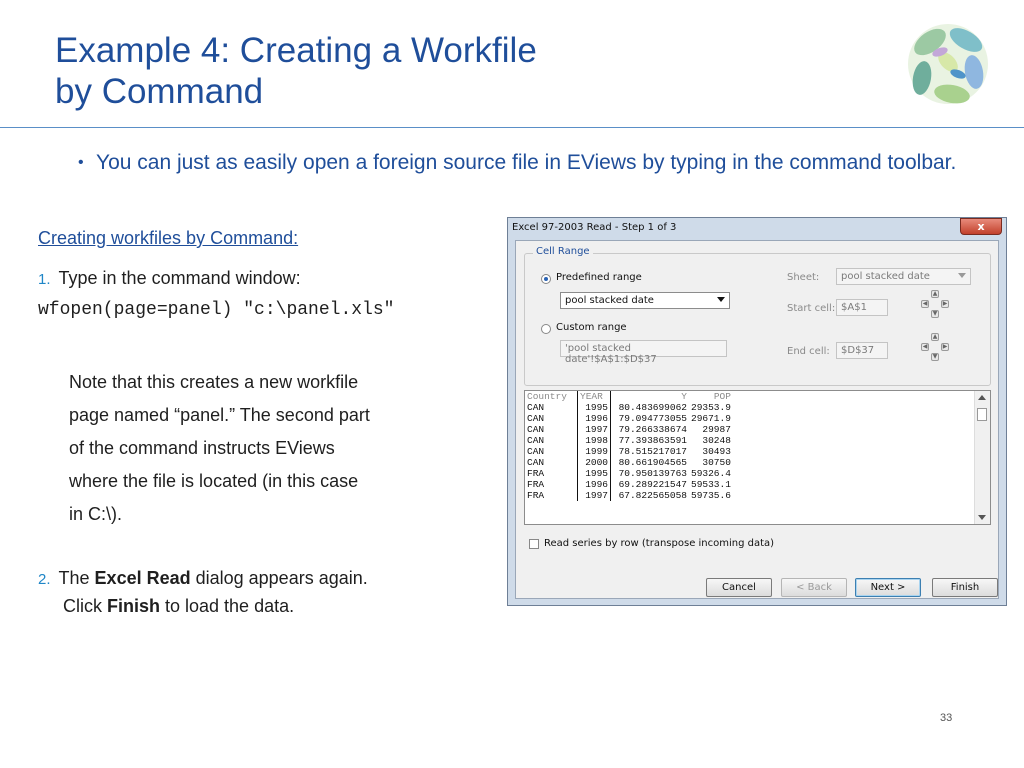 This screenshot has height=768, width=1024. Describe the element at coordinates (594, 440) in the screenshot. I see `table-cell: 1998` at that location.